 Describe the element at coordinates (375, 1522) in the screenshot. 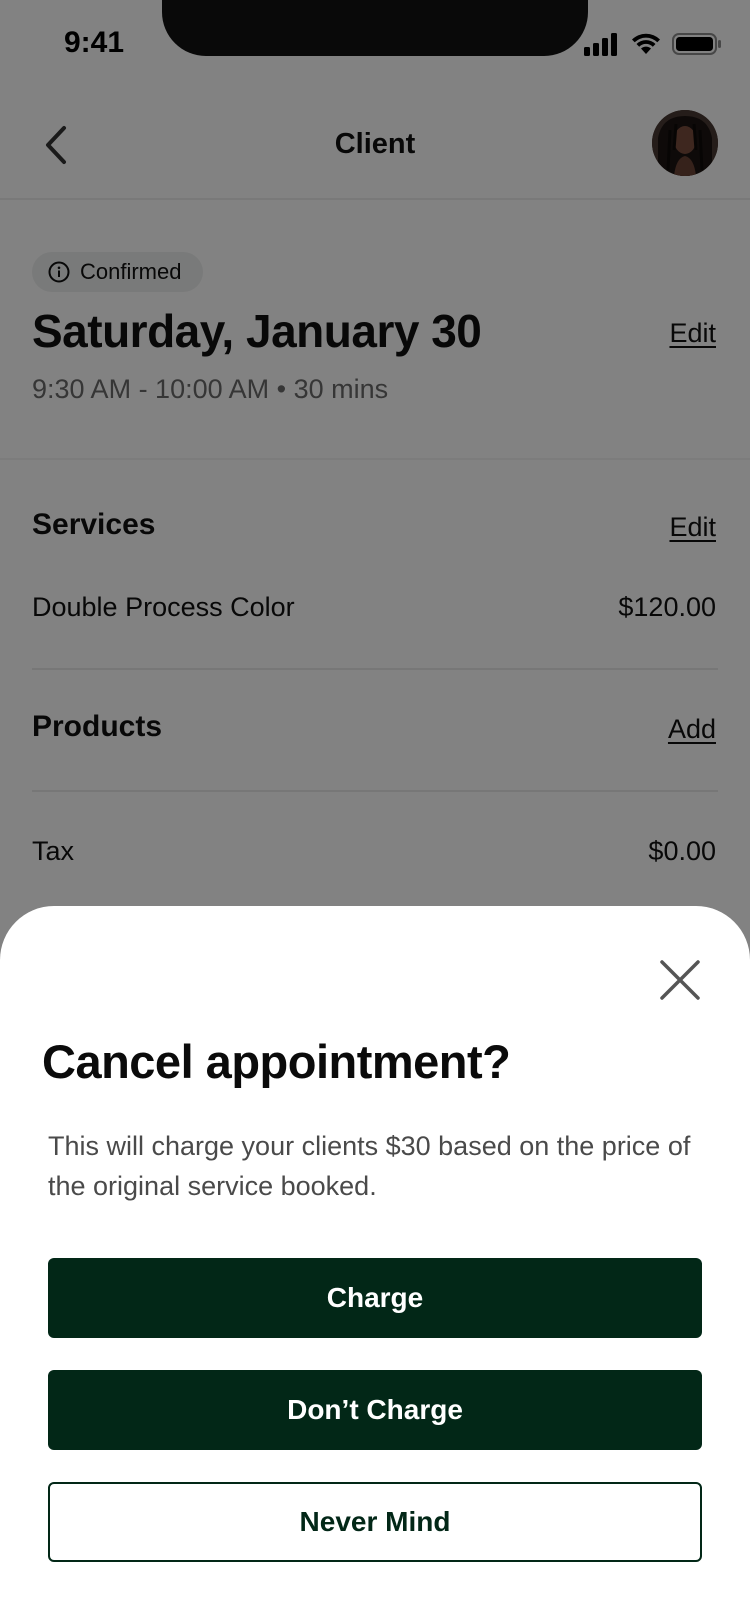

I see `never-mind-button: Never Mind` at that location.